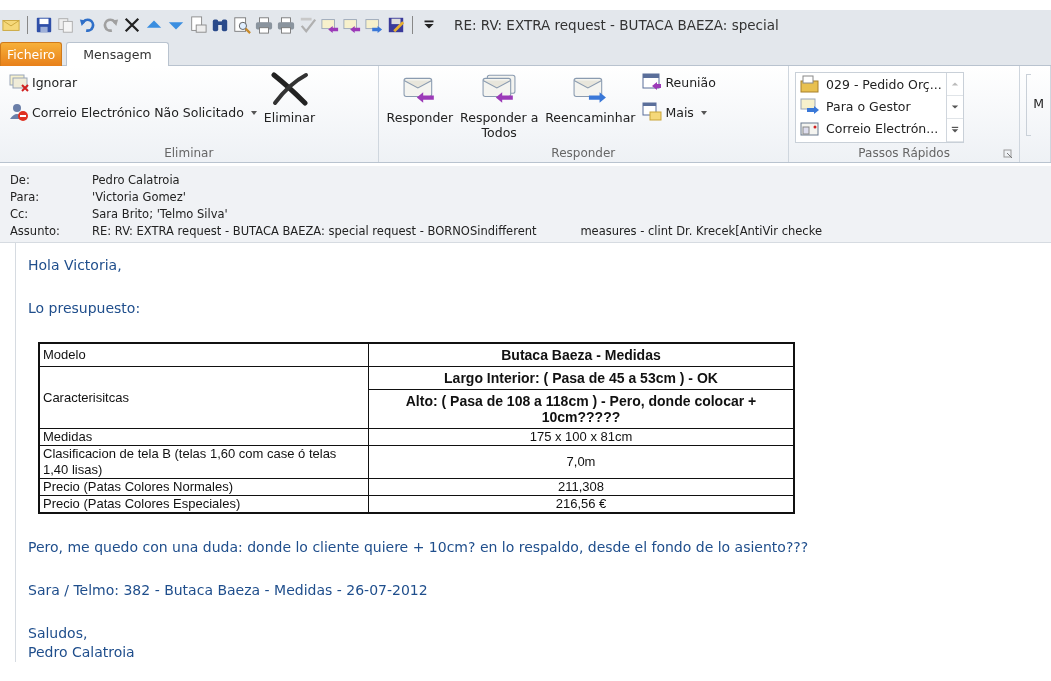  I want to click on header-label: Cc:, so click(20, 214).